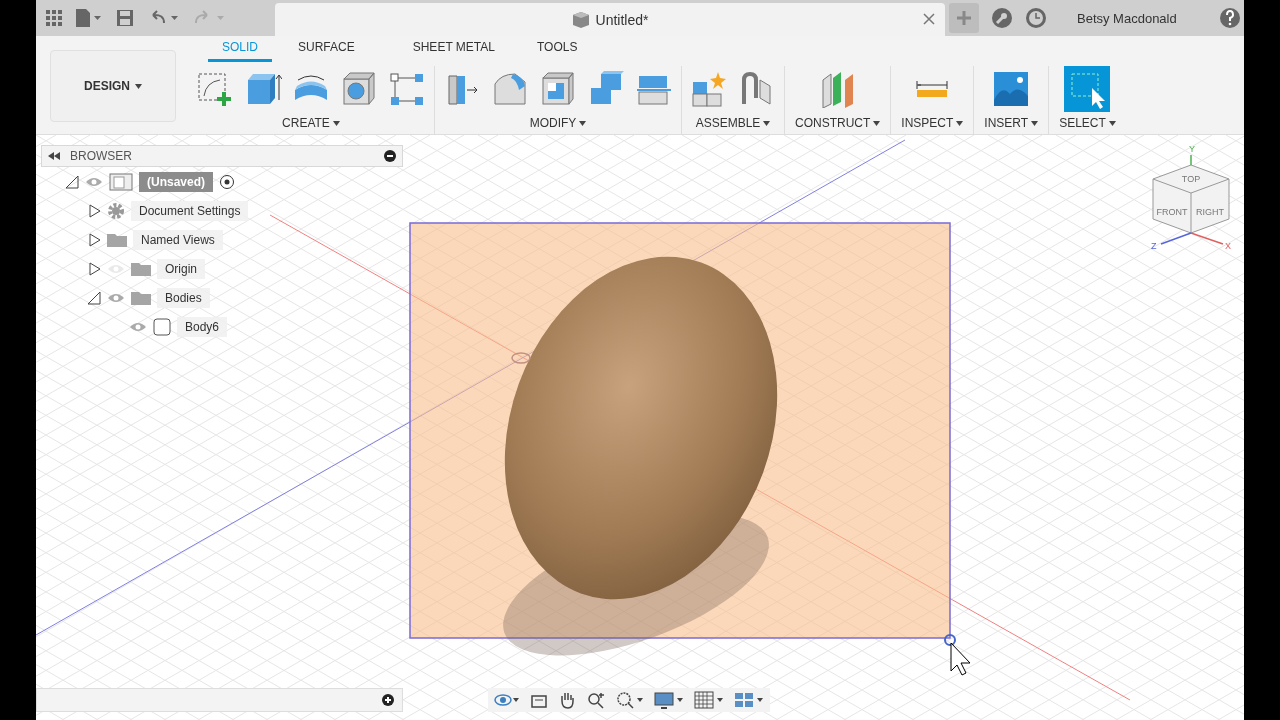  Describe the element at coordinates (1192, 149) in the screenshot. I see `axis-label: Y` at that location.